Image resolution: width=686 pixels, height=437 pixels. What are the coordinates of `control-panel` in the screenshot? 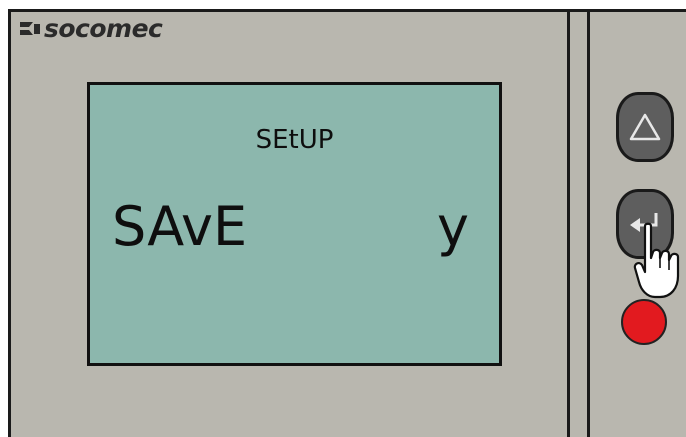 It's located at (638, 224).